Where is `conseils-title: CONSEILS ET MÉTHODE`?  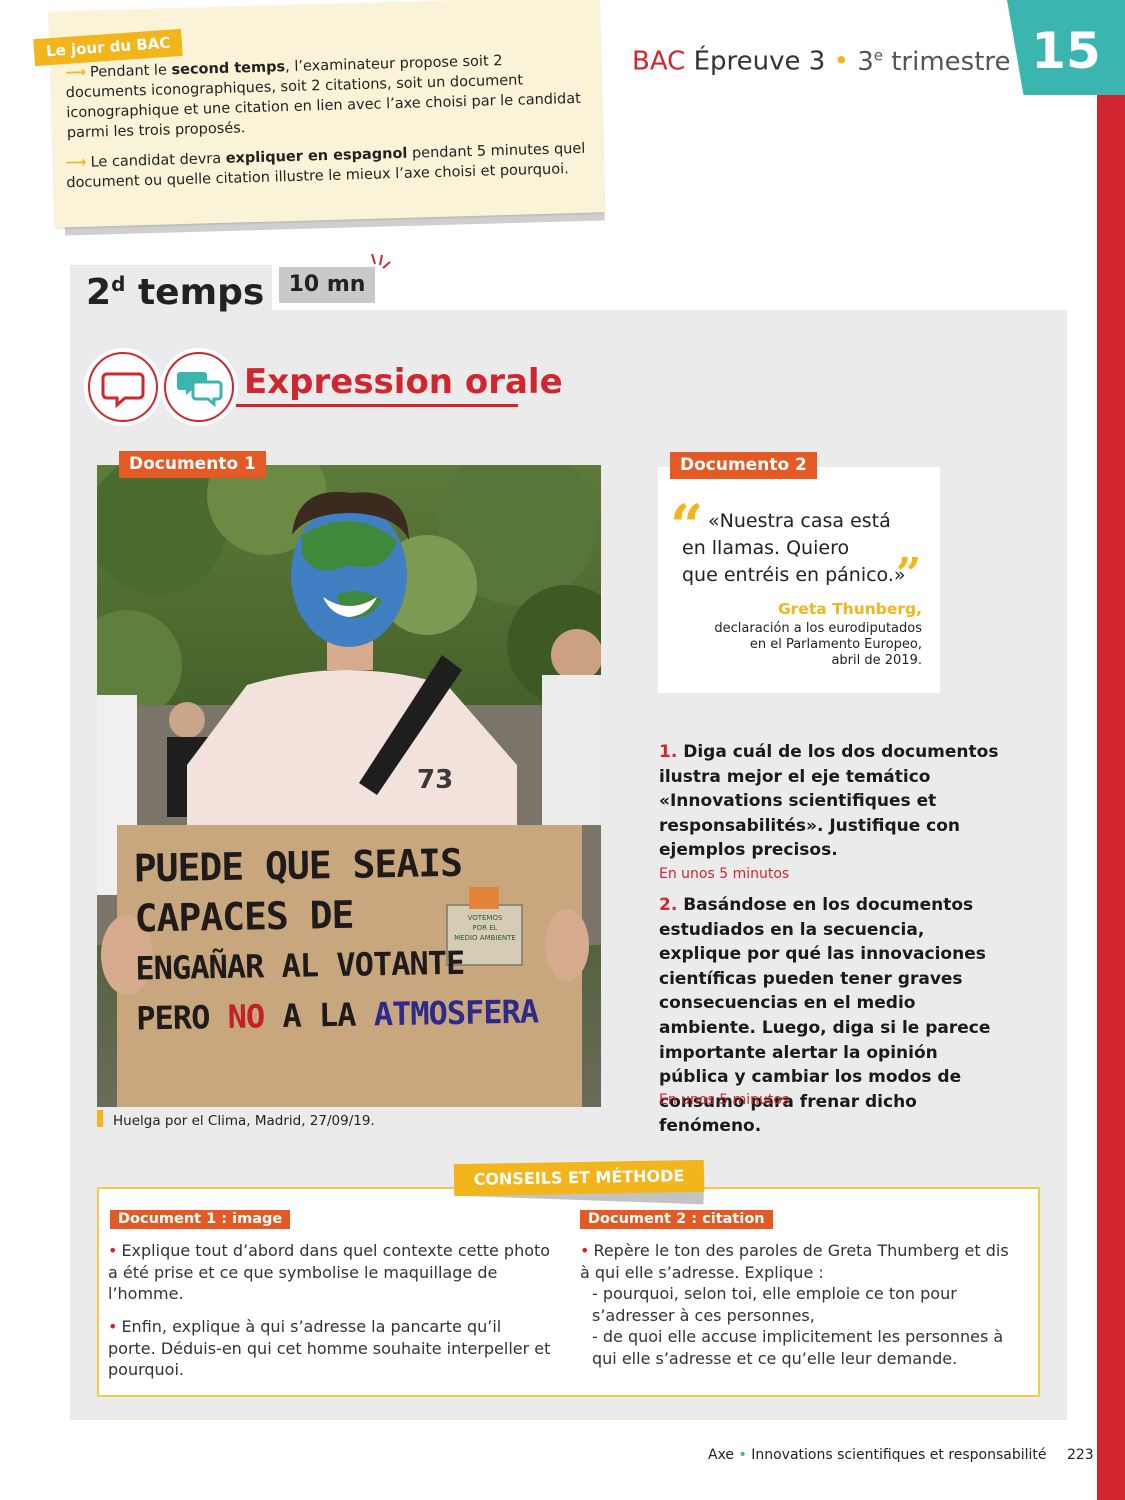 conseils-title: CONSEILS ET MÉTHODE is located at coordinates (579, 1178).